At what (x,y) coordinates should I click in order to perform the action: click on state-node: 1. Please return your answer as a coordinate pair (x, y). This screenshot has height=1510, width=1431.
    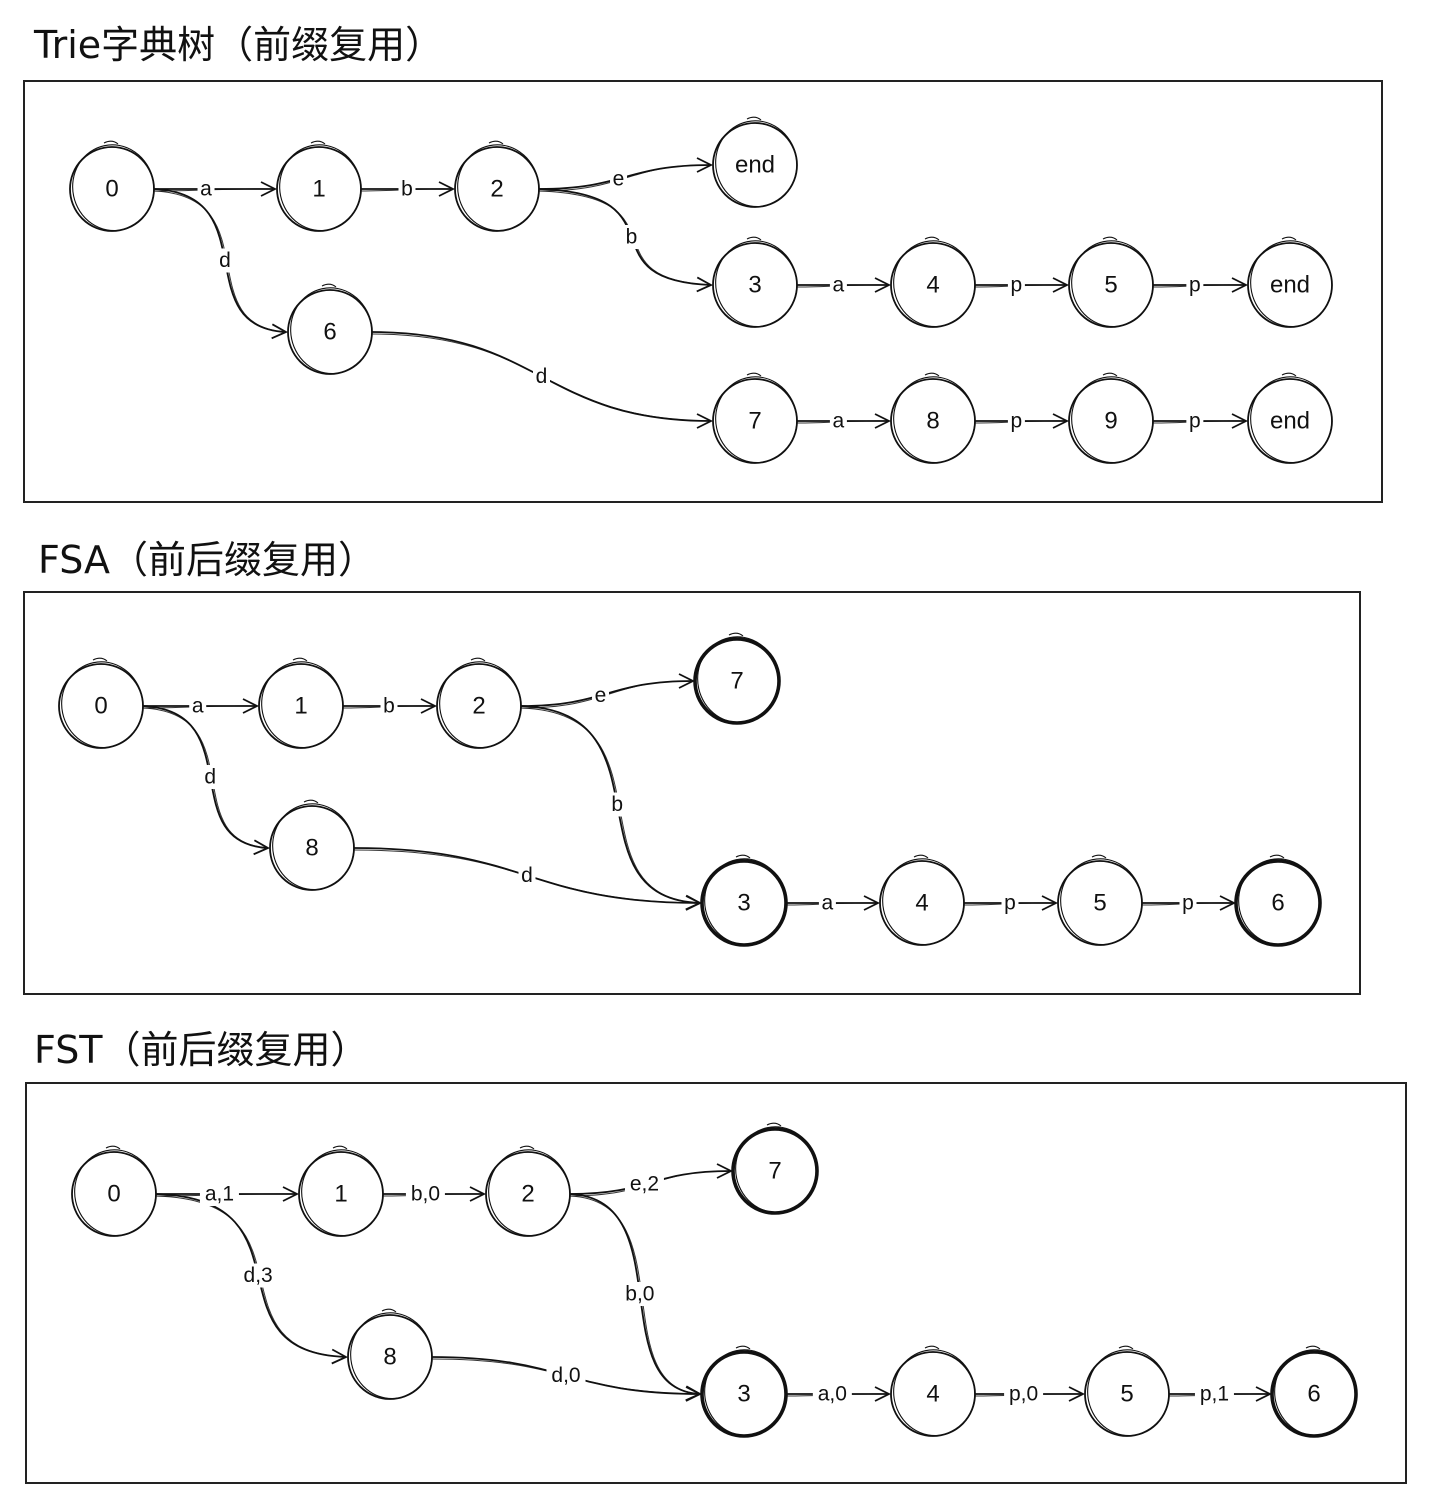
    Looking at the image, I should click on (301, 703).